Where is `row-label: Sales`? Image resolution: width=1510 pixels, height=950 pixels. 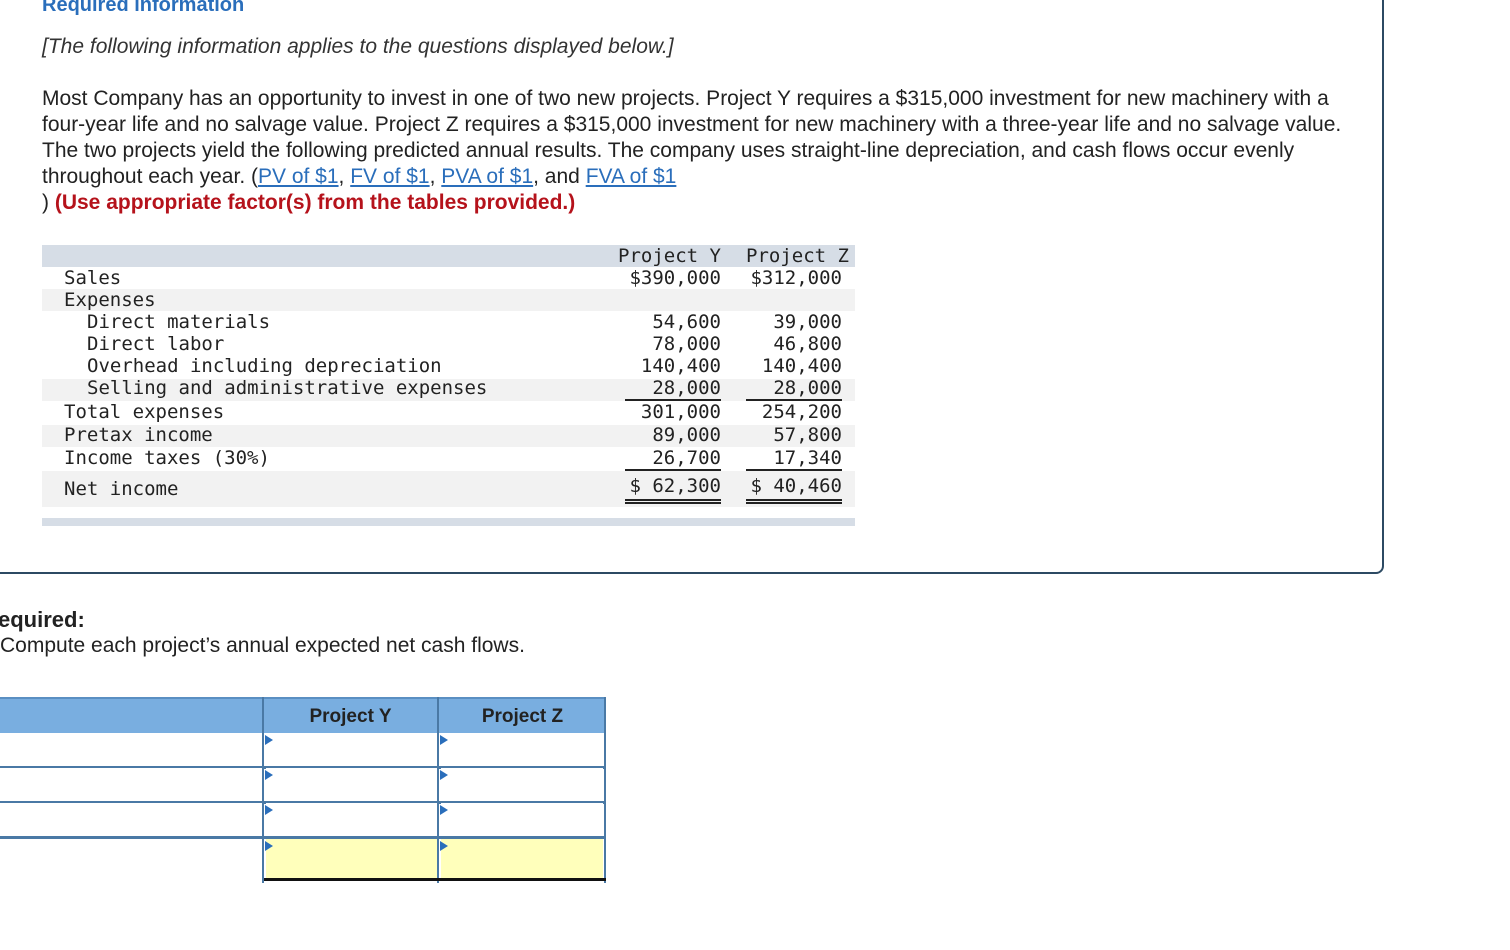 row-label: Sales is located at coordinates (93, 278).